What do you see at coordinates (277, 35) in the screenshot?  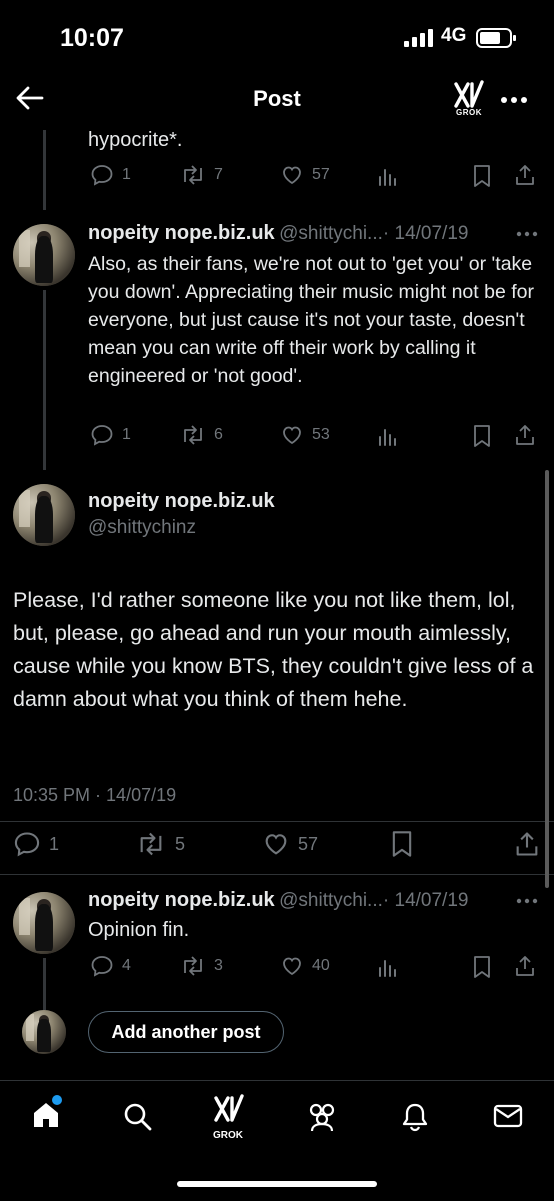 I see `status-bar: 10:07 4G` at bounding box center [277, 35].